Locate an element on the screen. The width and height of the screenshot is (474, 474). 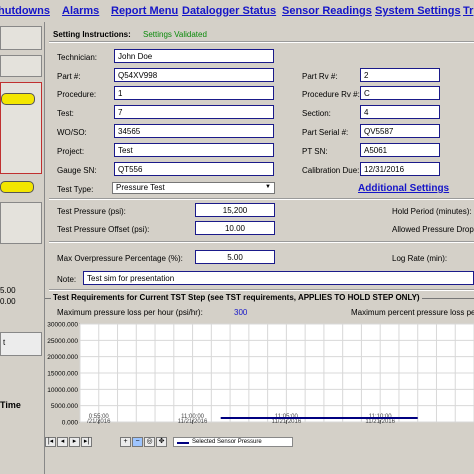
left-time-label: Time is located at coordinates (10, 405).